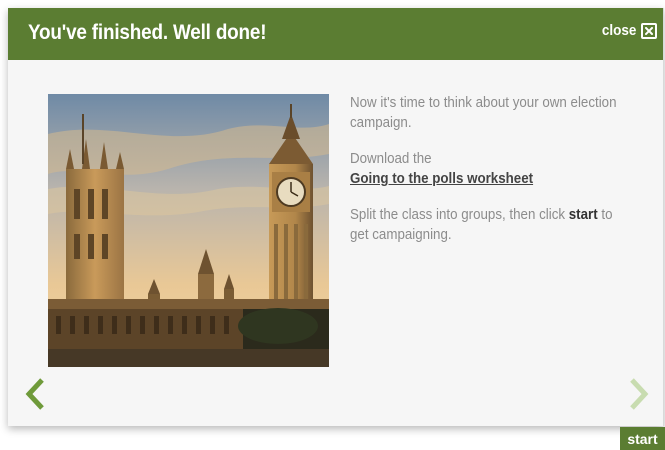 This screenshot has width=665, height=450. I want to click on chevron-right-icon, so click(639, 394).